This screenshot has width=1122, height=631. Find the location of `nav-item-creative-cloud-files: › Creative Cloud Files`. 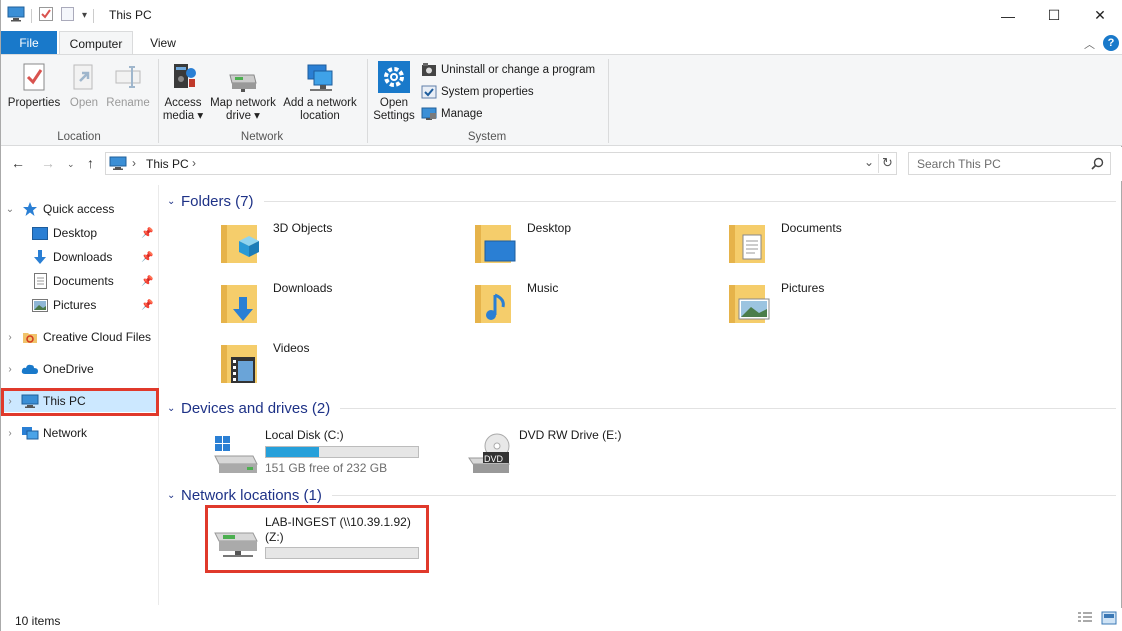

nav-item-creative-cloud-files: › Creative Cloud Files is located at coordinates (80, 337).